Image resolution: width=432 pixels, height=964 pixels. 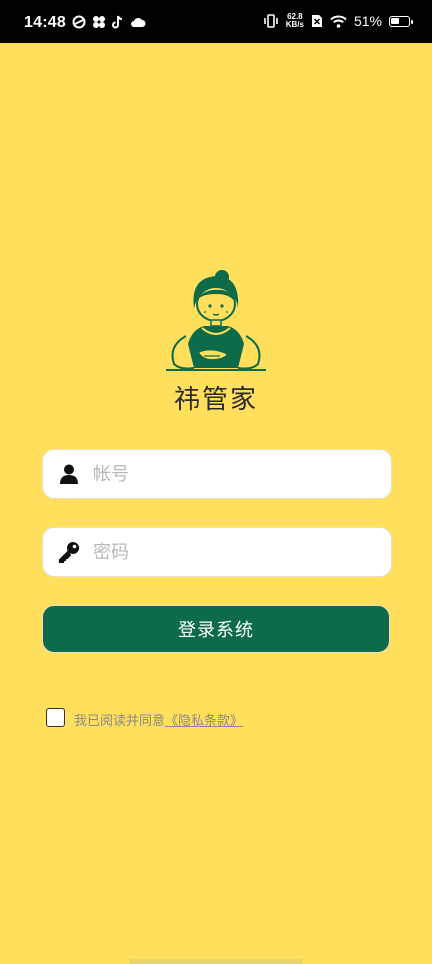 I want to click on account-field, so click(x=217, y=474).